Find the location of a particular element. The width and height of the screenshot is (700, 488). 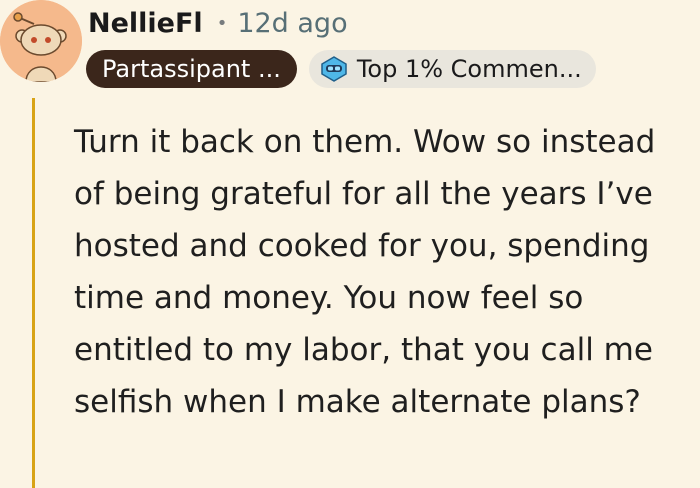

comment-timestamp: 12d ago is located at coordinates (292, 23).